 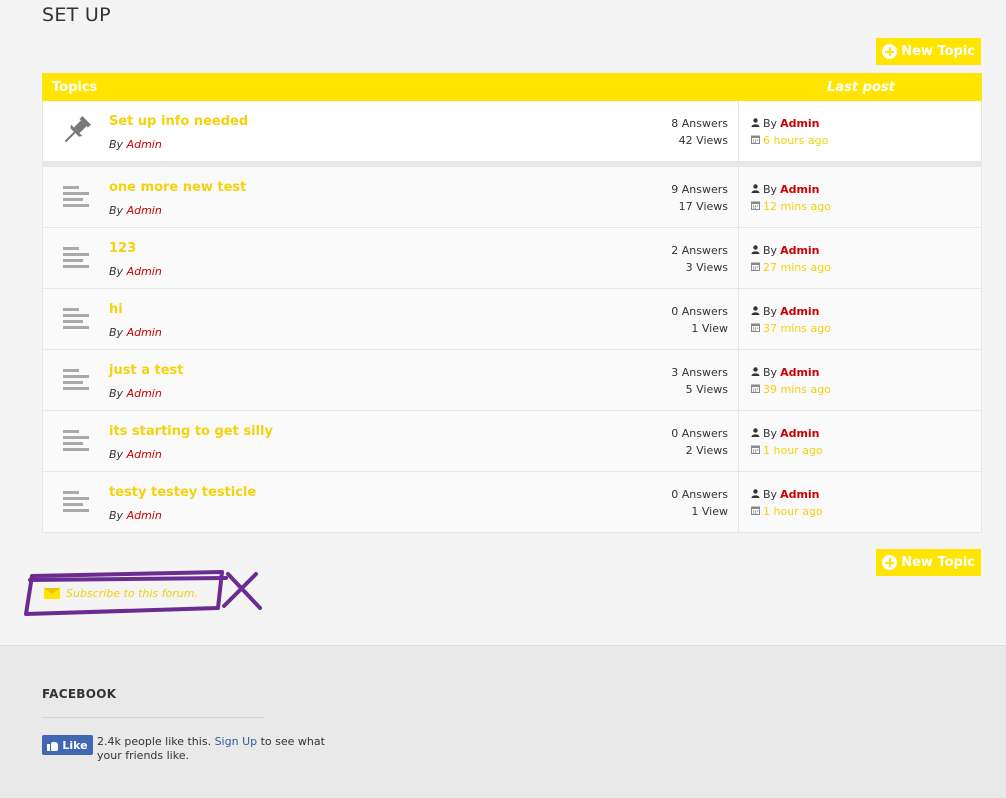 What do you see at coordinates (699, 250) in the screenshot?
I see `answers-count: 2 Answers` at bounding box center [699, 250].